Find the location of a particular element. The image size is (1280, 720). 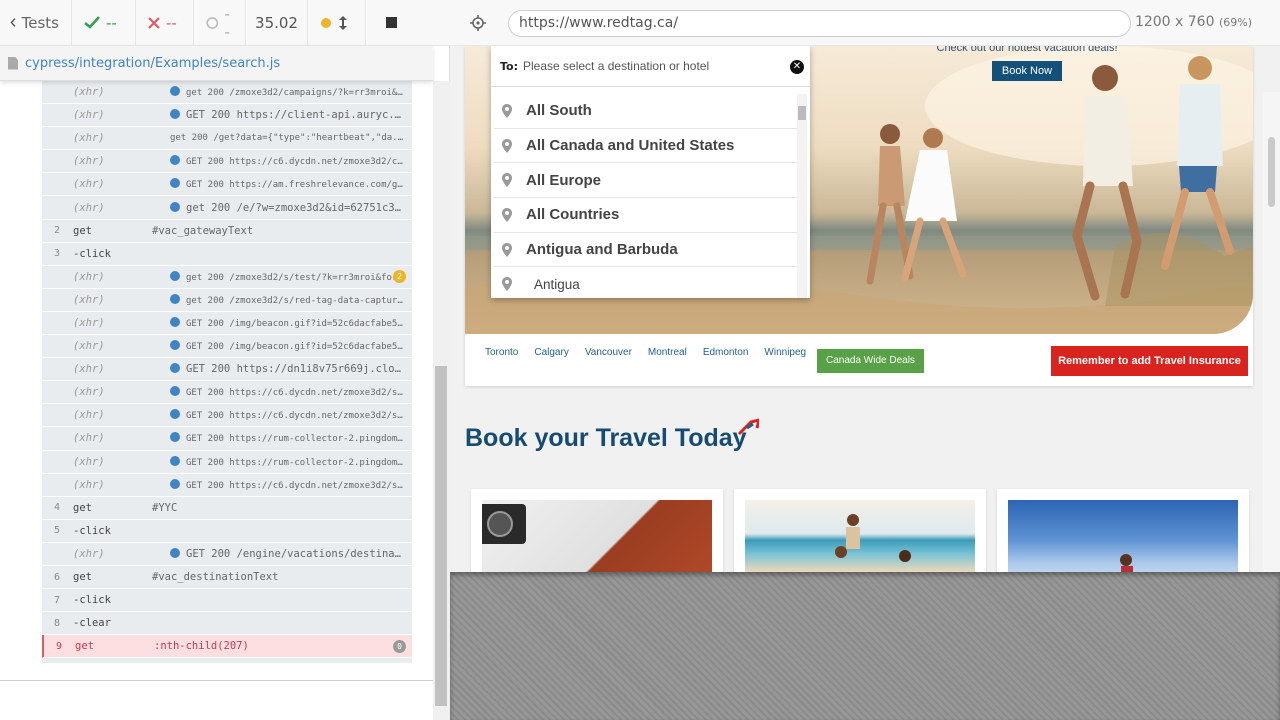

runner-scrollbar is located at coordinates (441, 400).